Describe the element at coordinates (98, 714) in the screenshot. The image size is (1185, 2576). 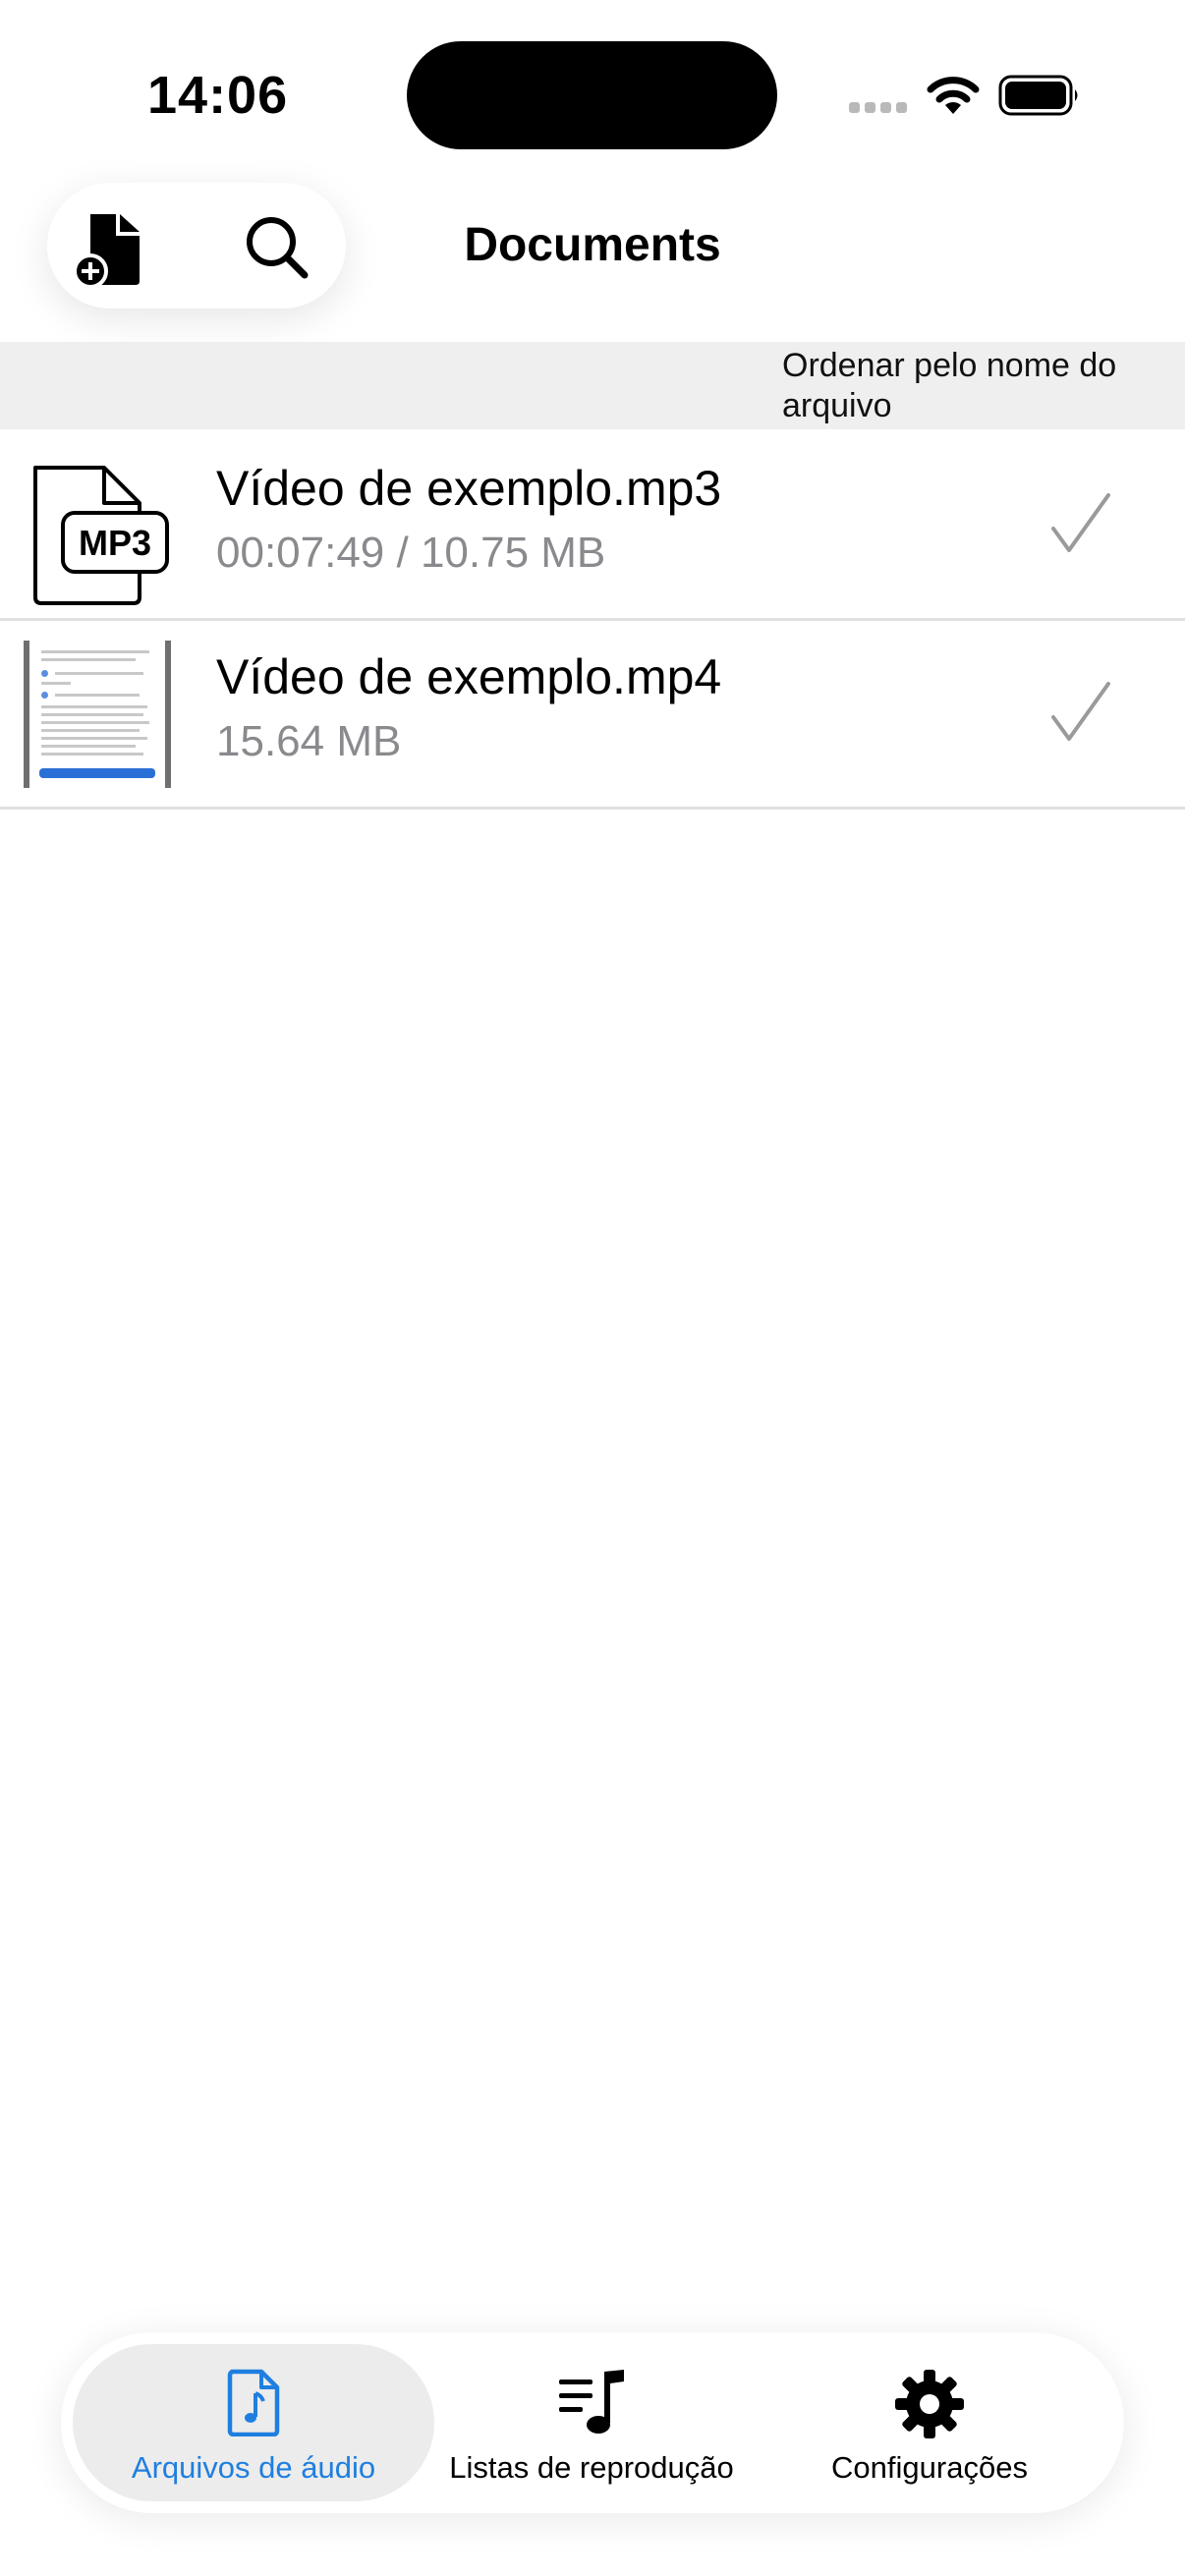
I see `video-thumbnail` at that location.